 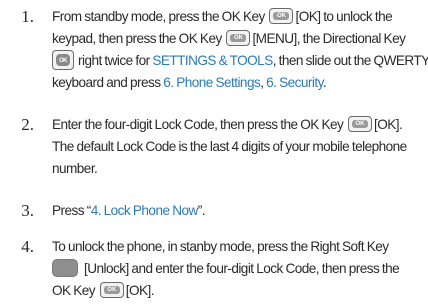 I want to click on menu-link-phone-settings: 6. Phone Settings, so click(x=212, y=82).